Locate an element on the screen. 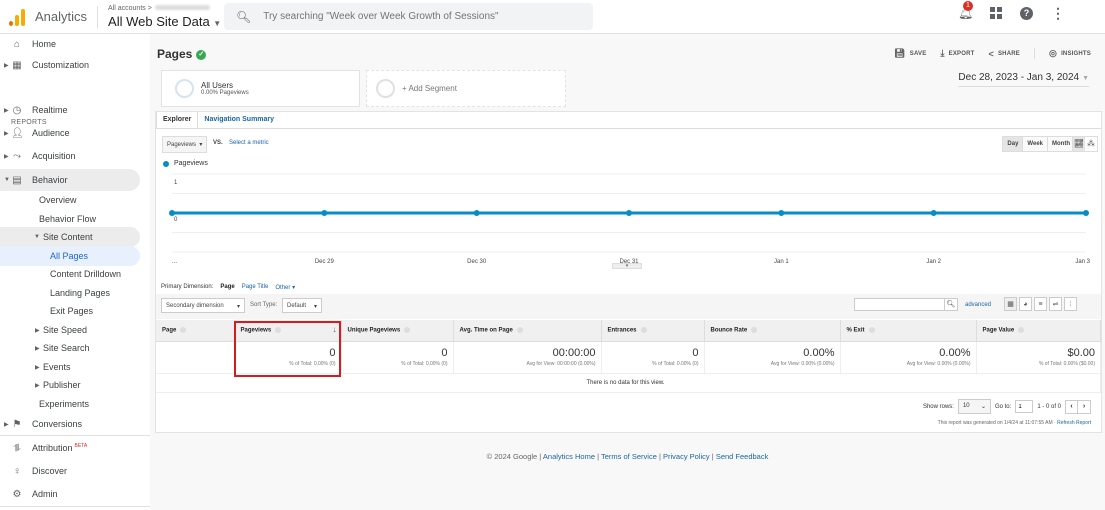 This screenshot has height=510, width=1105. sidebar-item-realtime: ▶ ◷ Realtime is located at coordinates (70, 110).